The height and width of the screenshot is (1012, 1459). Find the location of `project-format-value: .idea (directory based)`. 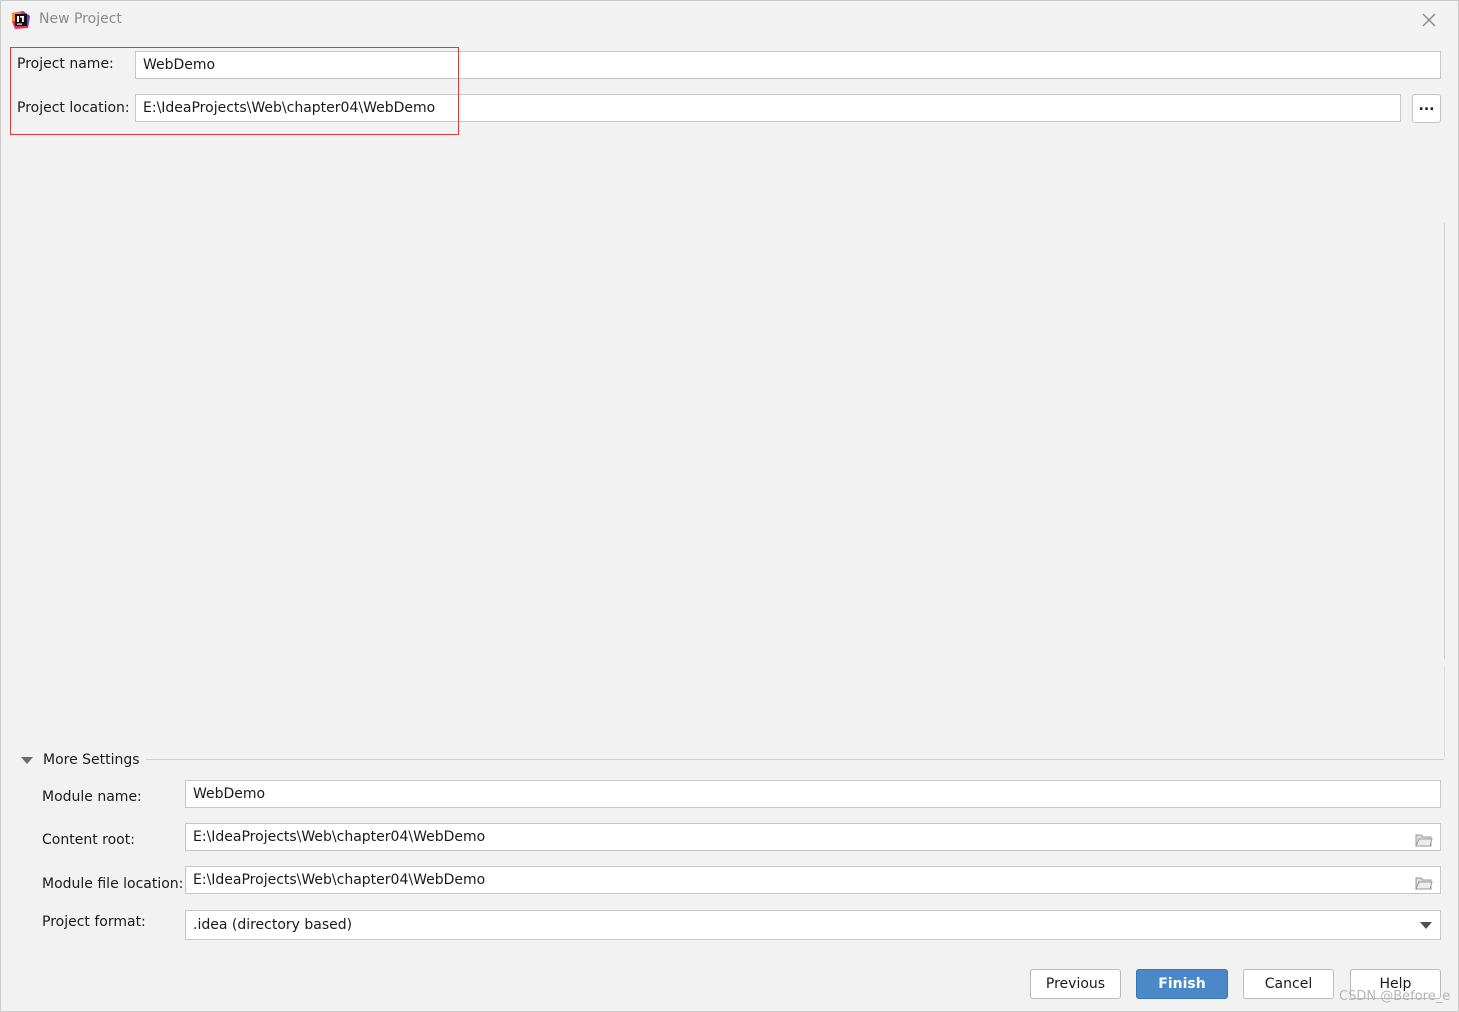

project-format-value: .idea (directory based) is located at coordinates (273, 925).